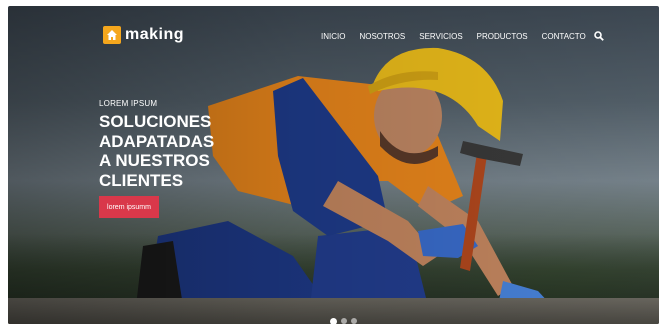 The width and height of the screenshot is (666, 324). I want to click on cta-button: lorem ipsumm, so click(129, 207).